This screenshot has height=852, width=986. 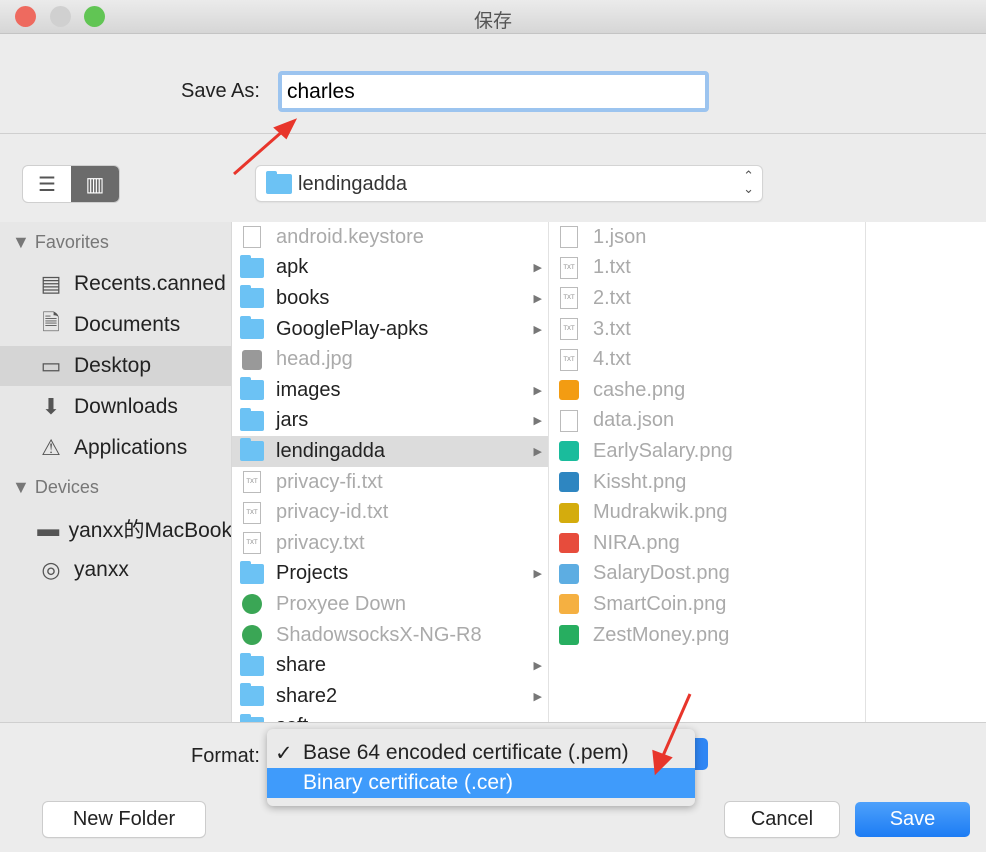 What do you see at coordinates (707, 482) in the screenshot?
I see `file-row: Kissht.png` at bounding box center [707, 482].